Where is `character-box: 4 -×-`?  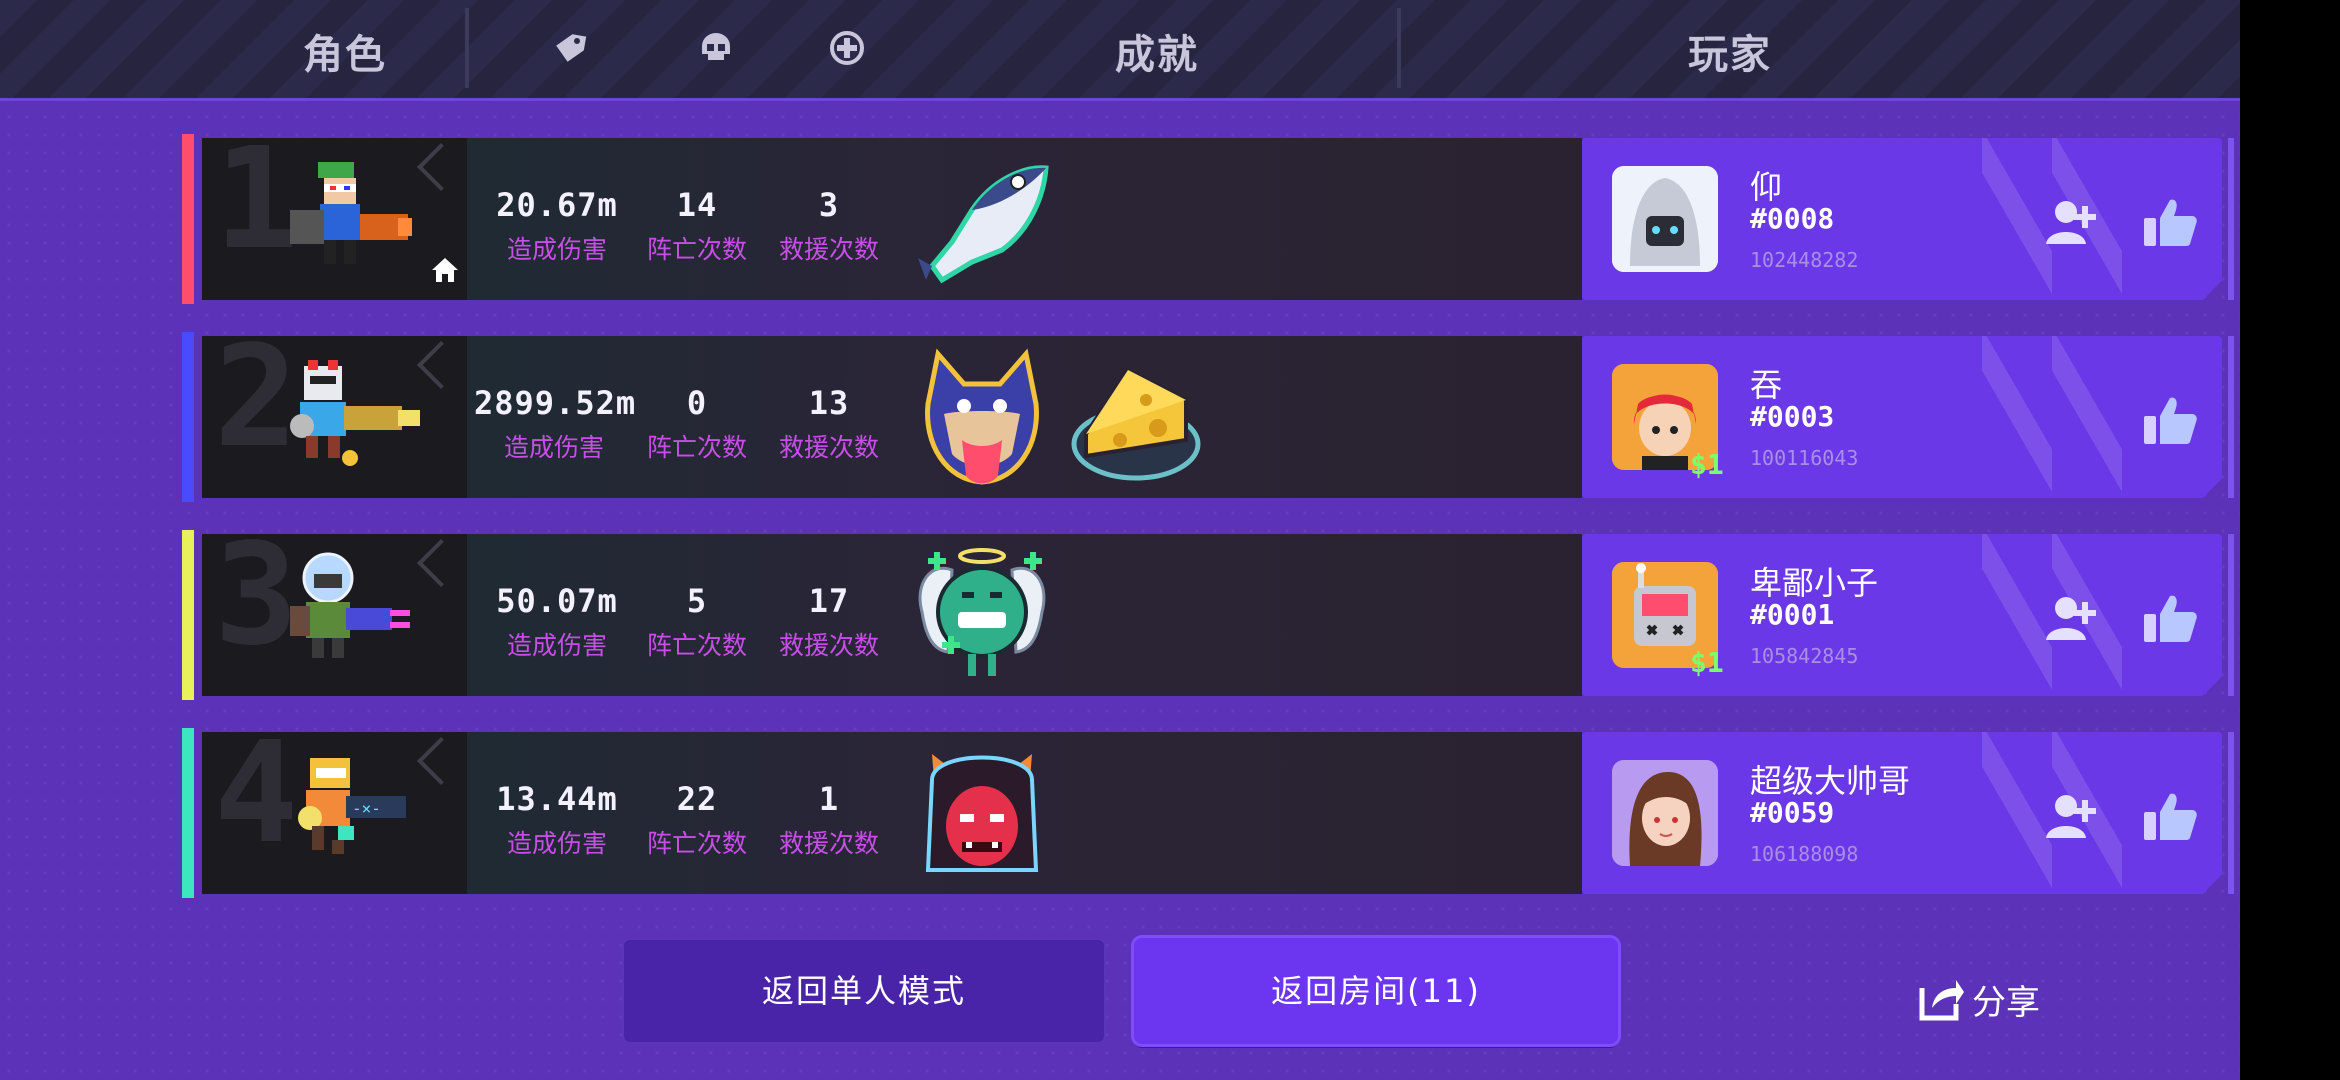 character-box: 4 -×- is located at coordinates (334, 809).